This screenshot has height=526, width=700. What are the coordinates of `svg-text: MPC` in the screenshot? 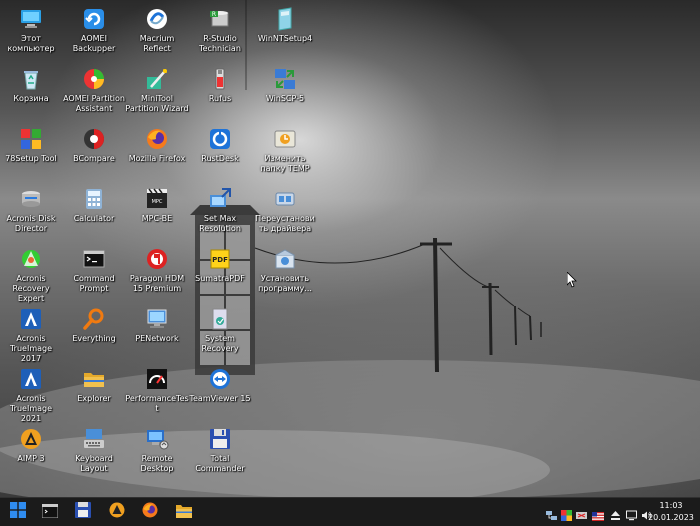 It's located at (157, 202).